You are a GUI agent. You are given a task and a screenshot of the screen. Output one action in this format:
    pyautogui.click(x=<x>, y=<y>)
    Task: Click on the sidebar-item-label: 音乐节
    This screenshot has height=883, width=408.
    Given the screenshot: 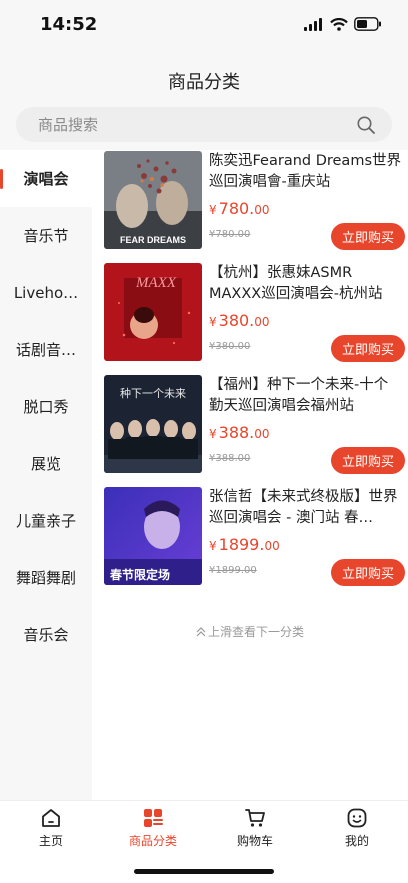 What is the action you would take?
    pyautogui.click(x=46, y=236)
    